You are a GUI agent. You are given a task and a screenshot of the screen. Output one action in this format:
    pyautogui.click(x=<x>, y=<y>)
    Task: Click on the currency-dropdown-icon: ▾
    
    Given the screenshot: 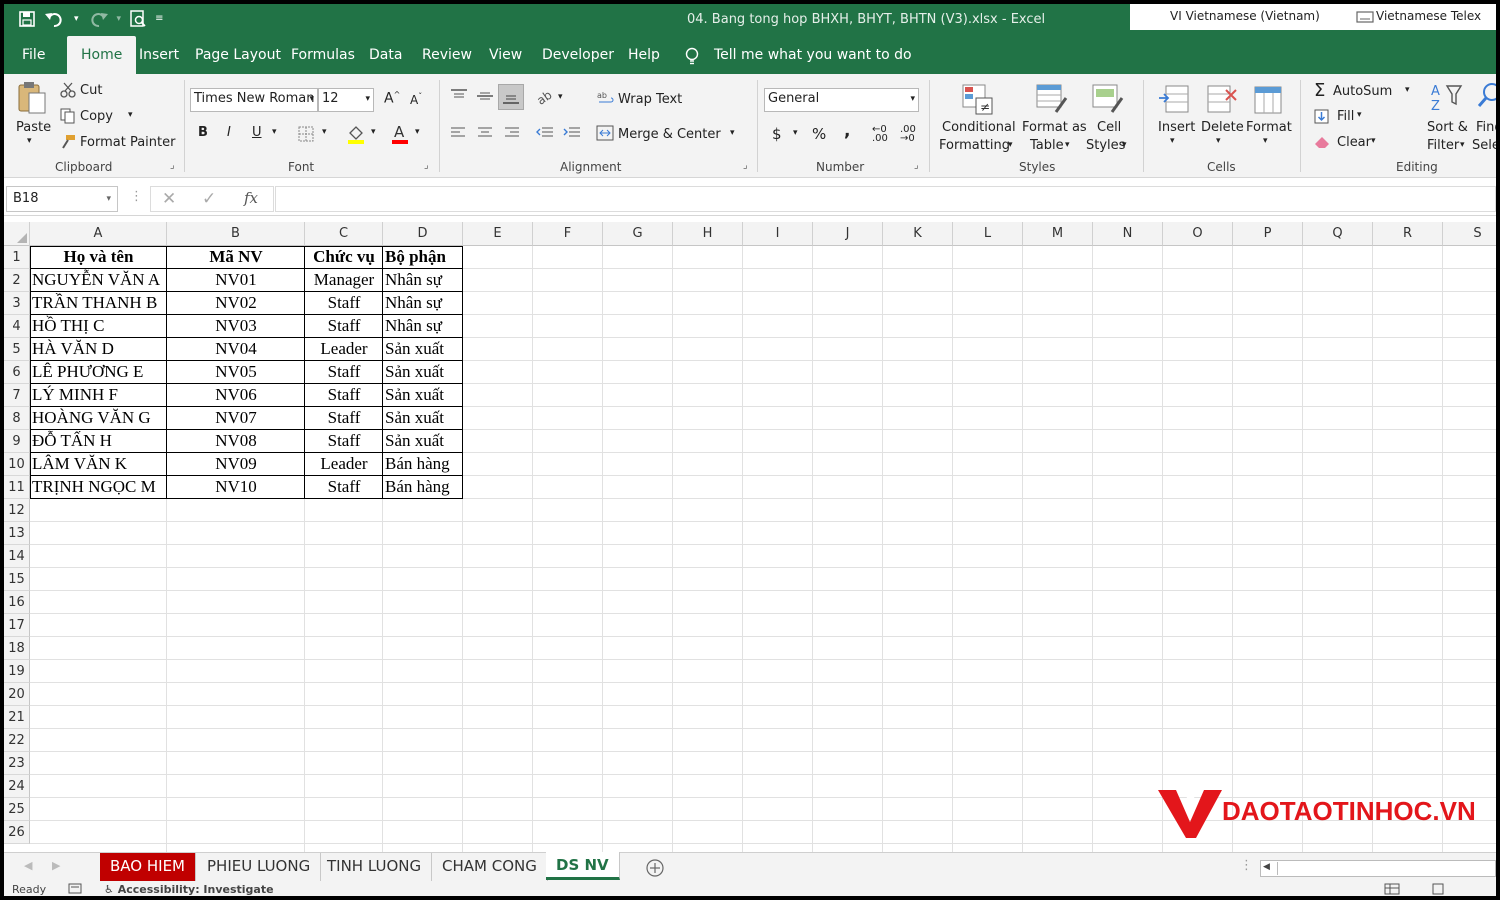 What is the action you would take?
    pyautogui.click(x=795, y=133)
    